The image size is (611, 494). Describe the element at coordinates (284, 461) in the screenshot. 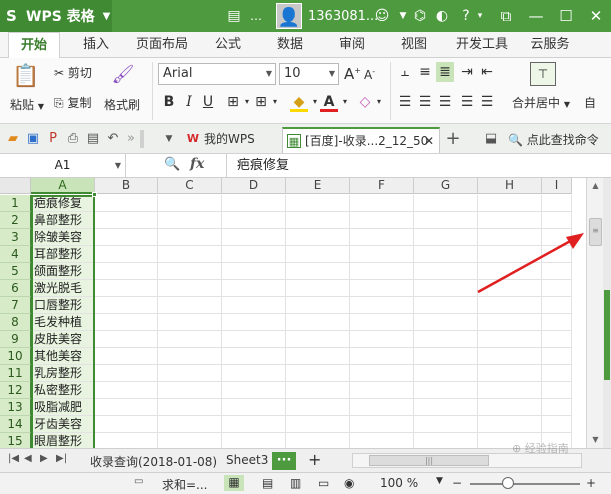

I see `more-sheets-button: ···` at that location.